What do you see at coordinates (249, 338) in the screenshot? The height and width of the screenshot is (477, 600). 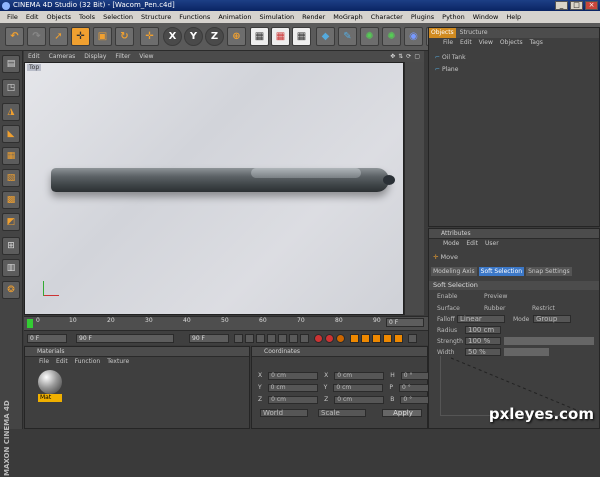 I see `prev-key-icon` at bounding box center [249, 338].